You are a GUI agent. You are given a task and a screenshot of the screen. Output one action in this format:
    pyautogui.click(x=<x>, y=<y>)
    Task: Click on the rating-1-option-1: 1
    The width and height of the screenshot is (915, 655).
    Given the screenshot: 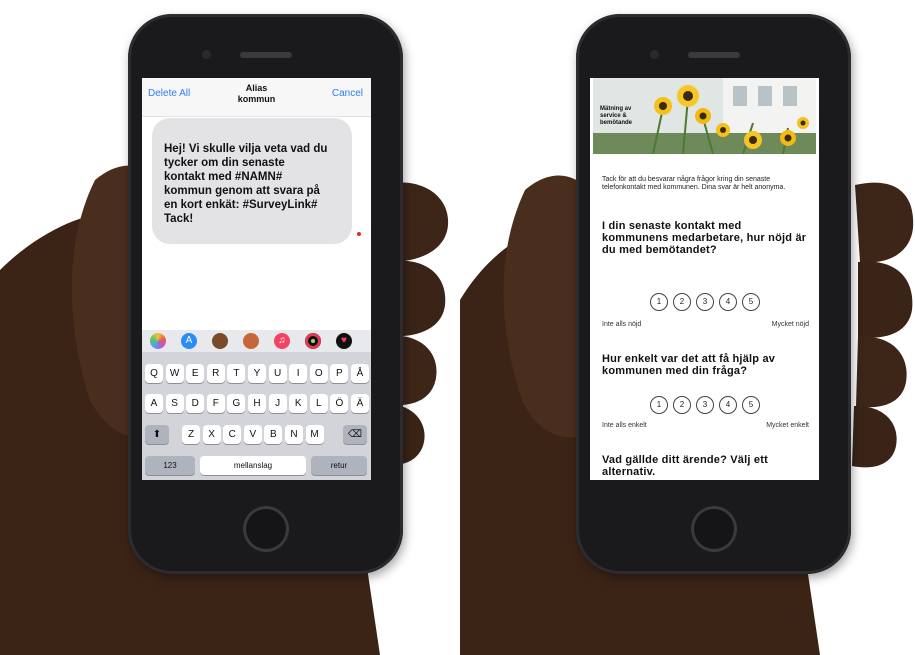 What is the action you would take?
    pyautogui.click(x=659, y=302)
    